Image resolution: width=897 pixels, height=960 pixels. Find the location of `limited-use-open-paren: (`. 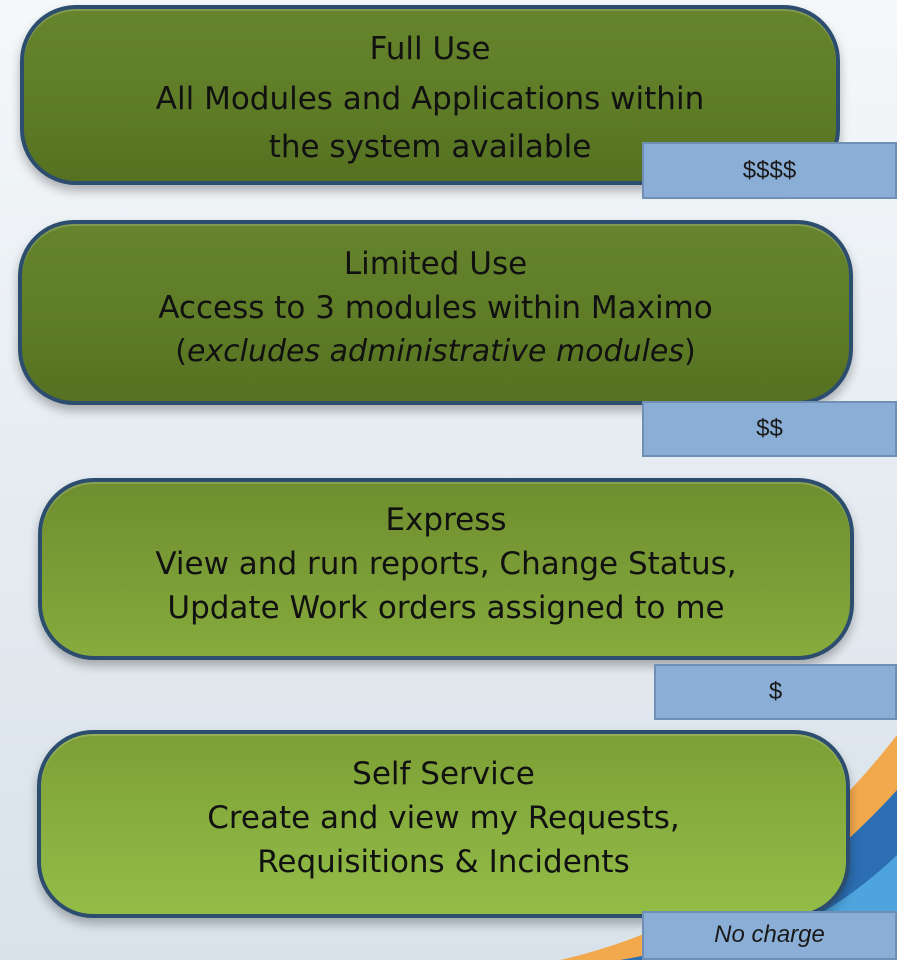

limited-use-open-paren: ( is located at coordinates (181, 351).